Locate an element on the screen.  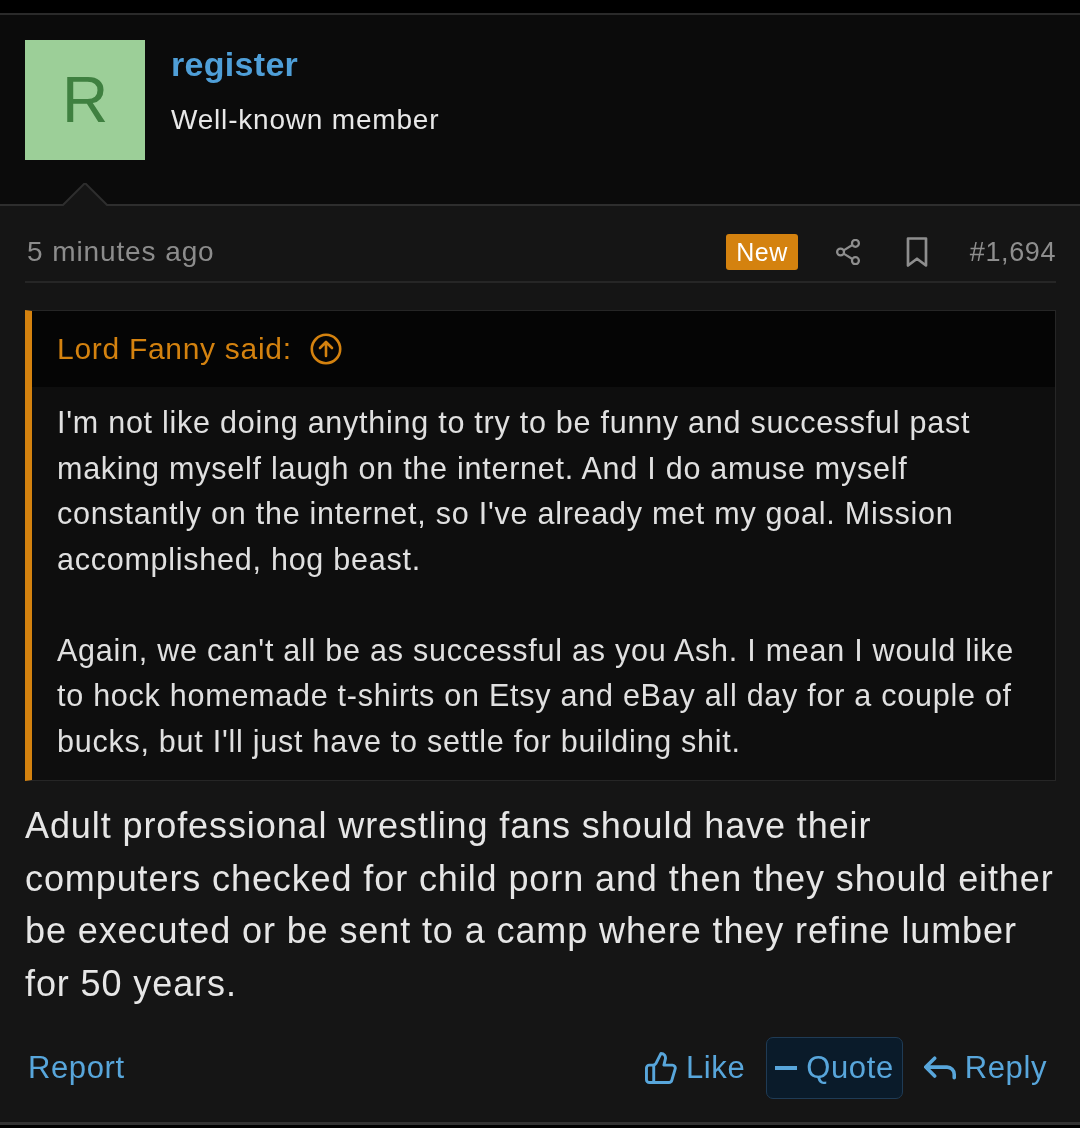
bookmark-icon is located at coordinates (916, 252).